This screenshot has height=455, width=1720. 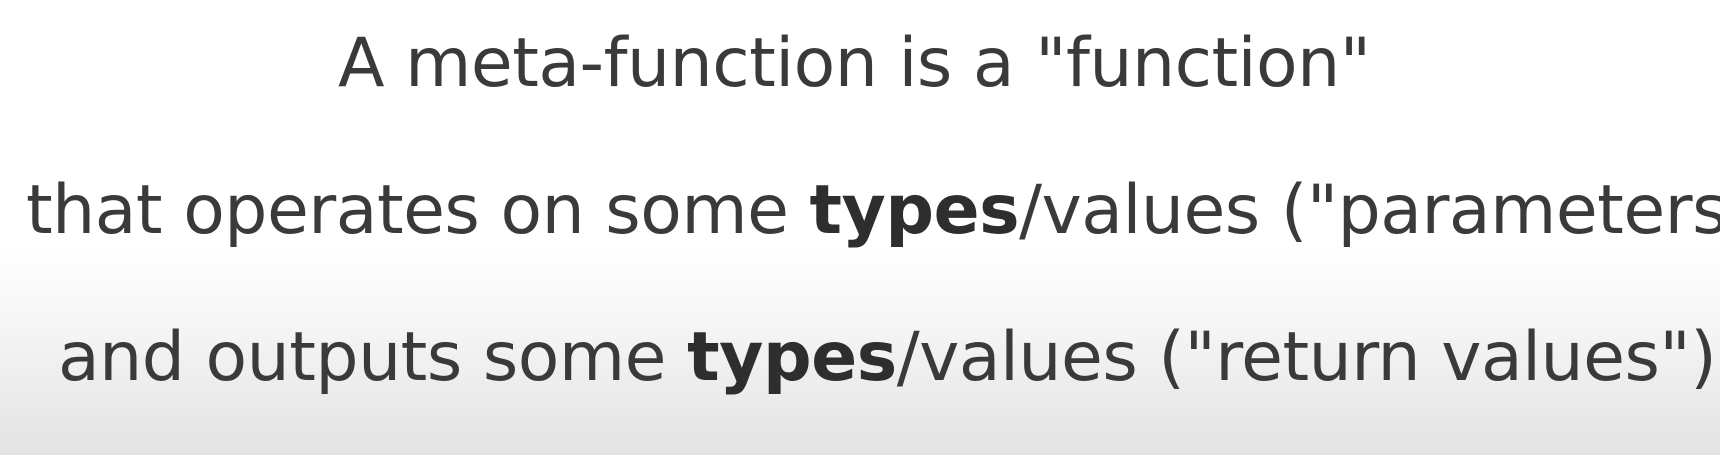 What do you see at coordinates (914, 210) in the screenshot?
I see `line-2-bold-types: types` at bounding box center [914, 210].